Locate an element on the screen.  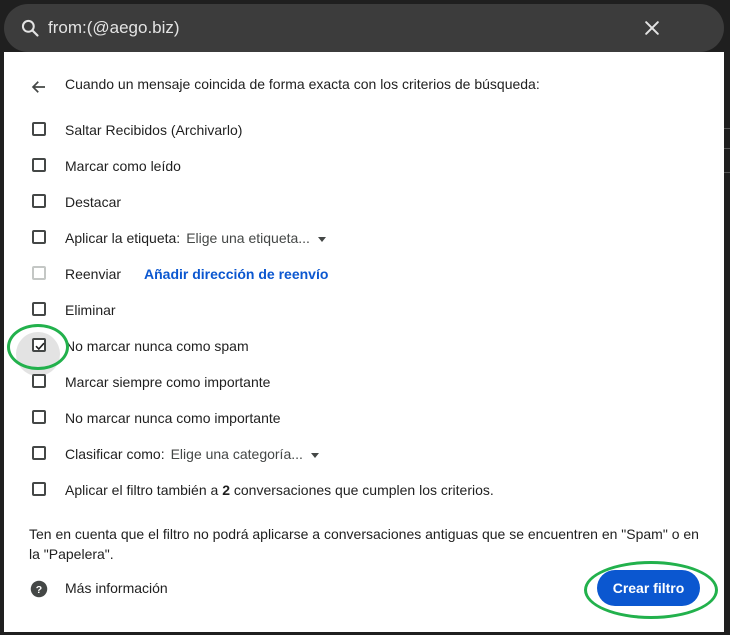
option-delete: Eliminar is located at coordinates (364, 310).